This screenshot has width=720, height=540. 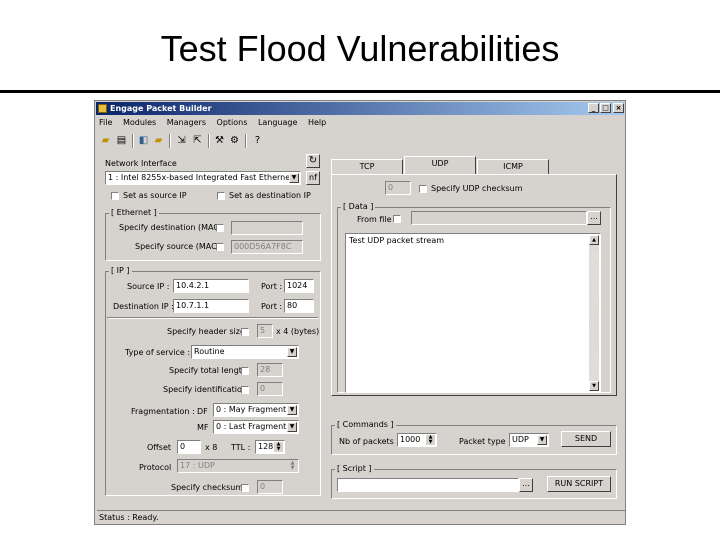 What do you see at coordinates (220, 247) in the screenshot?
I see `specify-source-mac-checkbox` at bounding box center [220, 247].